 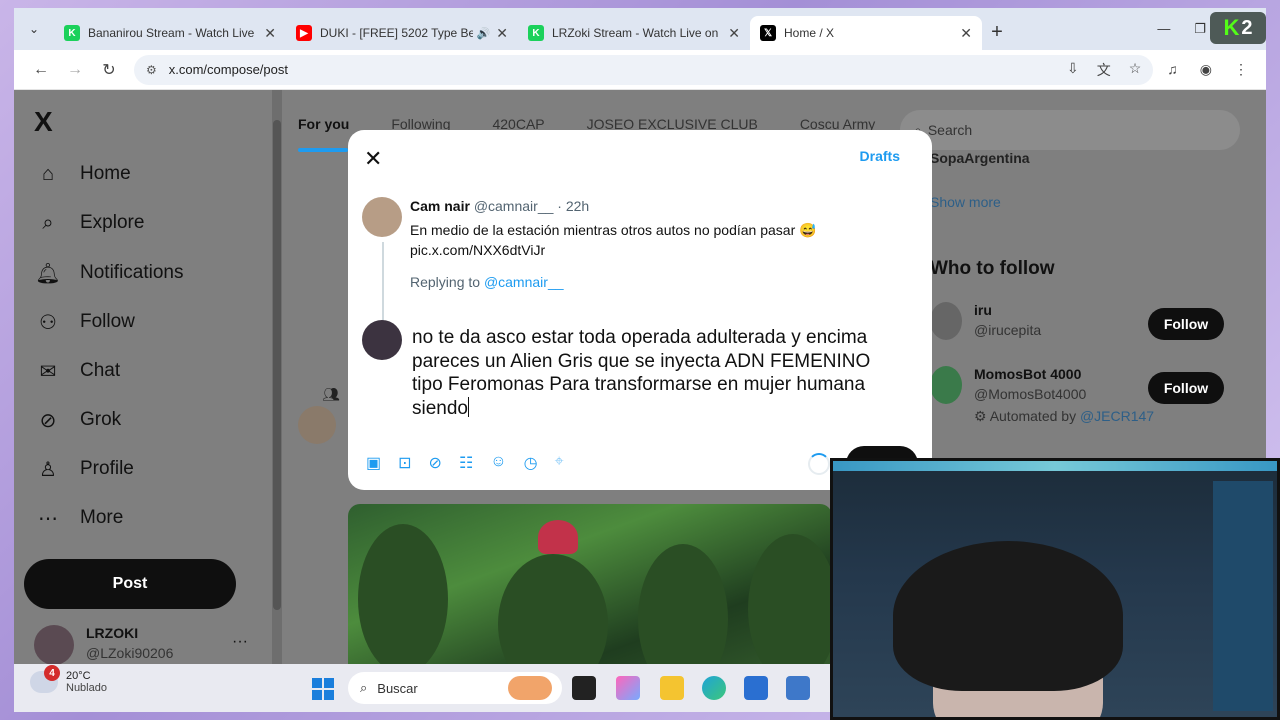 What do you see at coordinates (1117, 416) in the screenshot?
I see `automated-by-link: @JECR147` at bounding box center [1117, 416].